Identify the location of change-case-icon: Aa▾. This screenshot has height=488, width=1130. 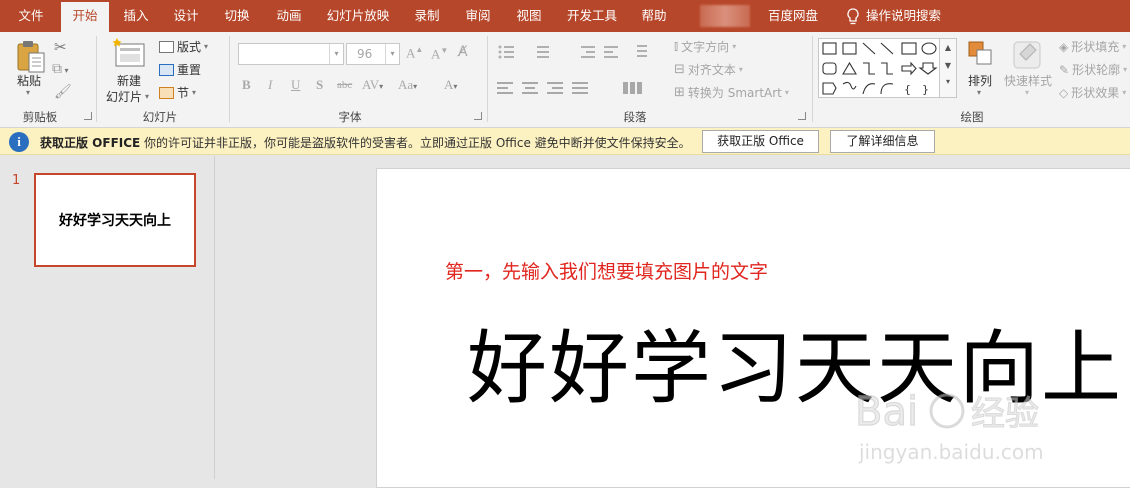
(407, 85).